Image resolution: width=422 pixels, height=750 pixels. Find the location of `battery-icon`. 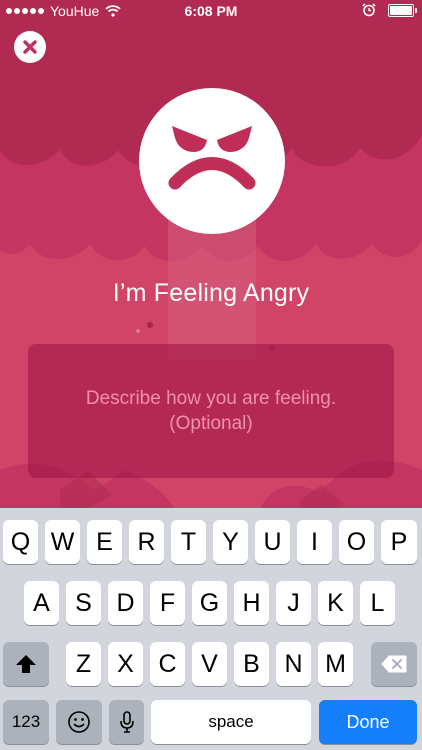

battery-icon is located at coordinates (402, 10).